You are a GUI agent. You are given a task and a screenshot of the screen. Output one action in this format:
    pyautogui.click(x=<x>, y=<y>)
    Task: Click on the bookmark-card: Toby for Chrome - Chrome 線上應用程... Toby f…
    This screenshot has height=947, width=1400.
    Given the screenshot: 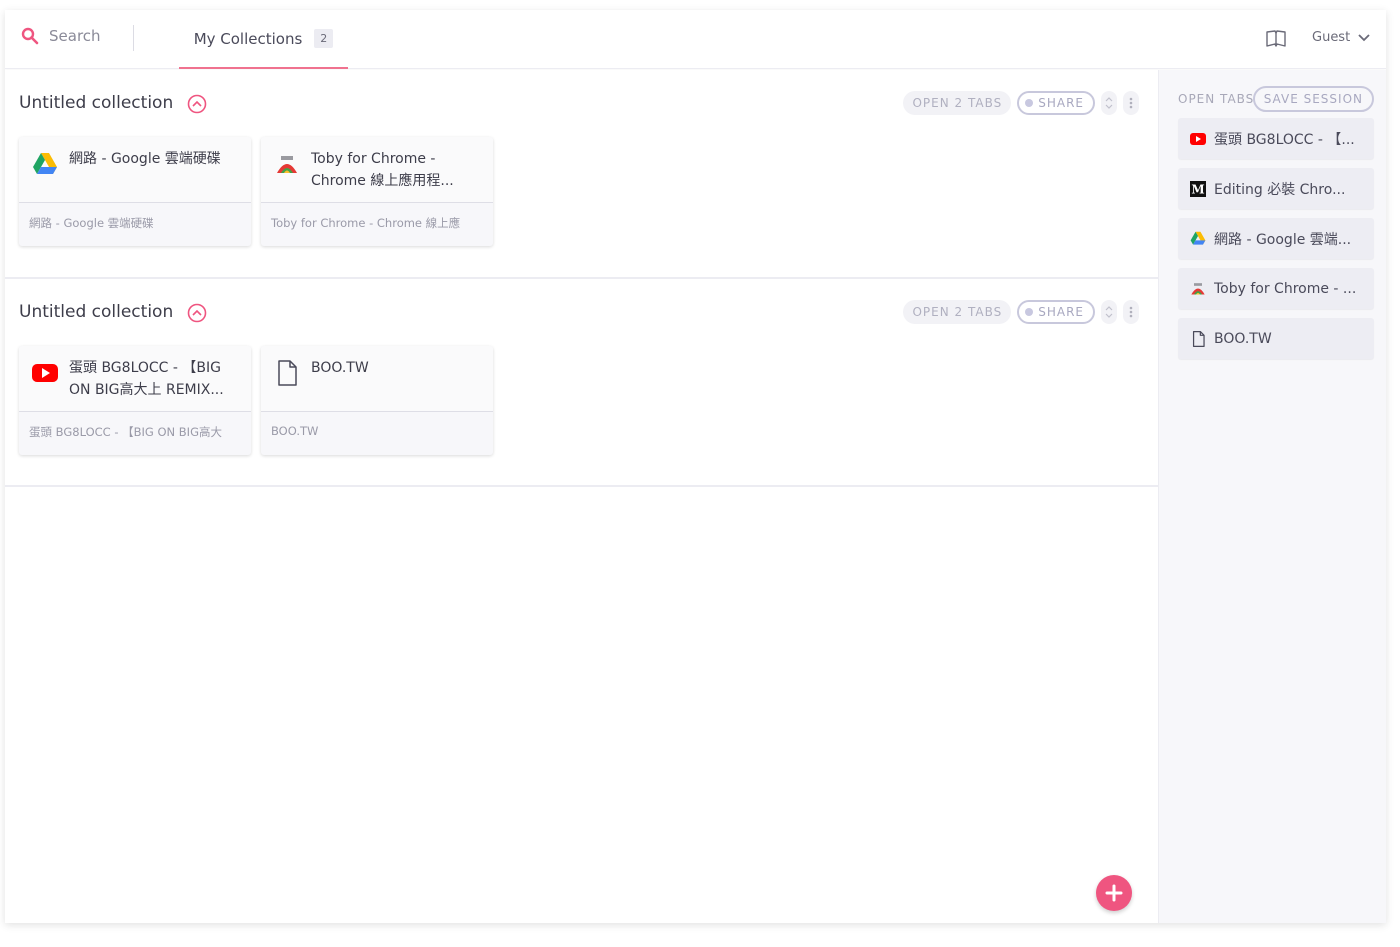 What is the action you would take?
    pyautogui.click(x=377, y=191)
    